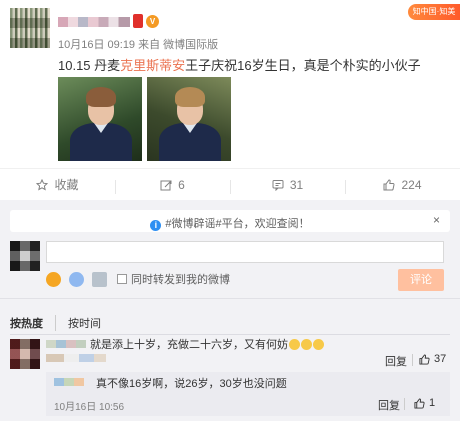 Image resolution: width=460 pixels, height=421 pixels. I want to click on notice-bar: i #微博辟谣#平台，欢迎查阅！ ×, so click(230, 221).